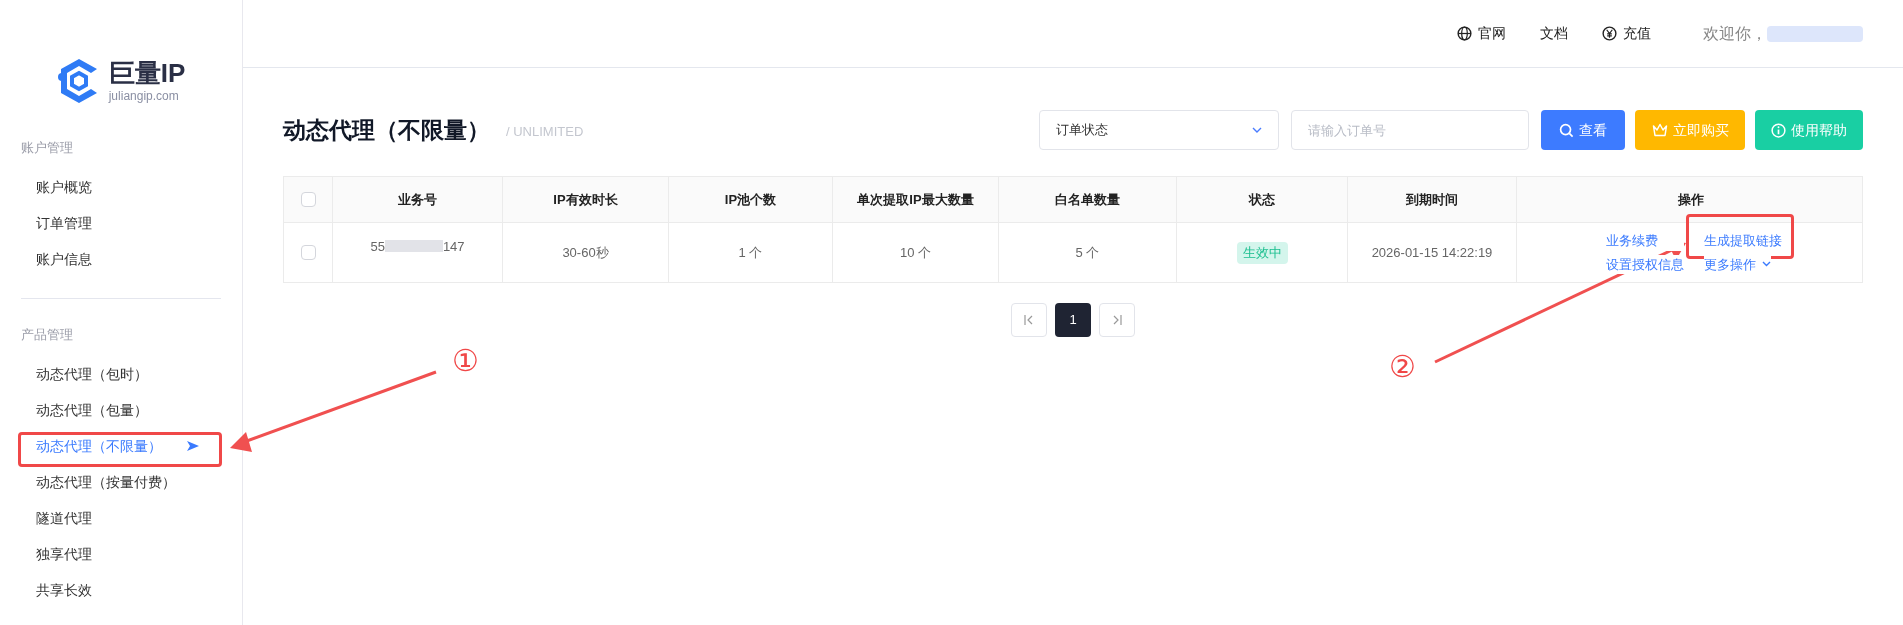 Image resolution: width=1903 pixels, height=625 pixels. I want to click on search-button: 查看, so click(1583, 130).